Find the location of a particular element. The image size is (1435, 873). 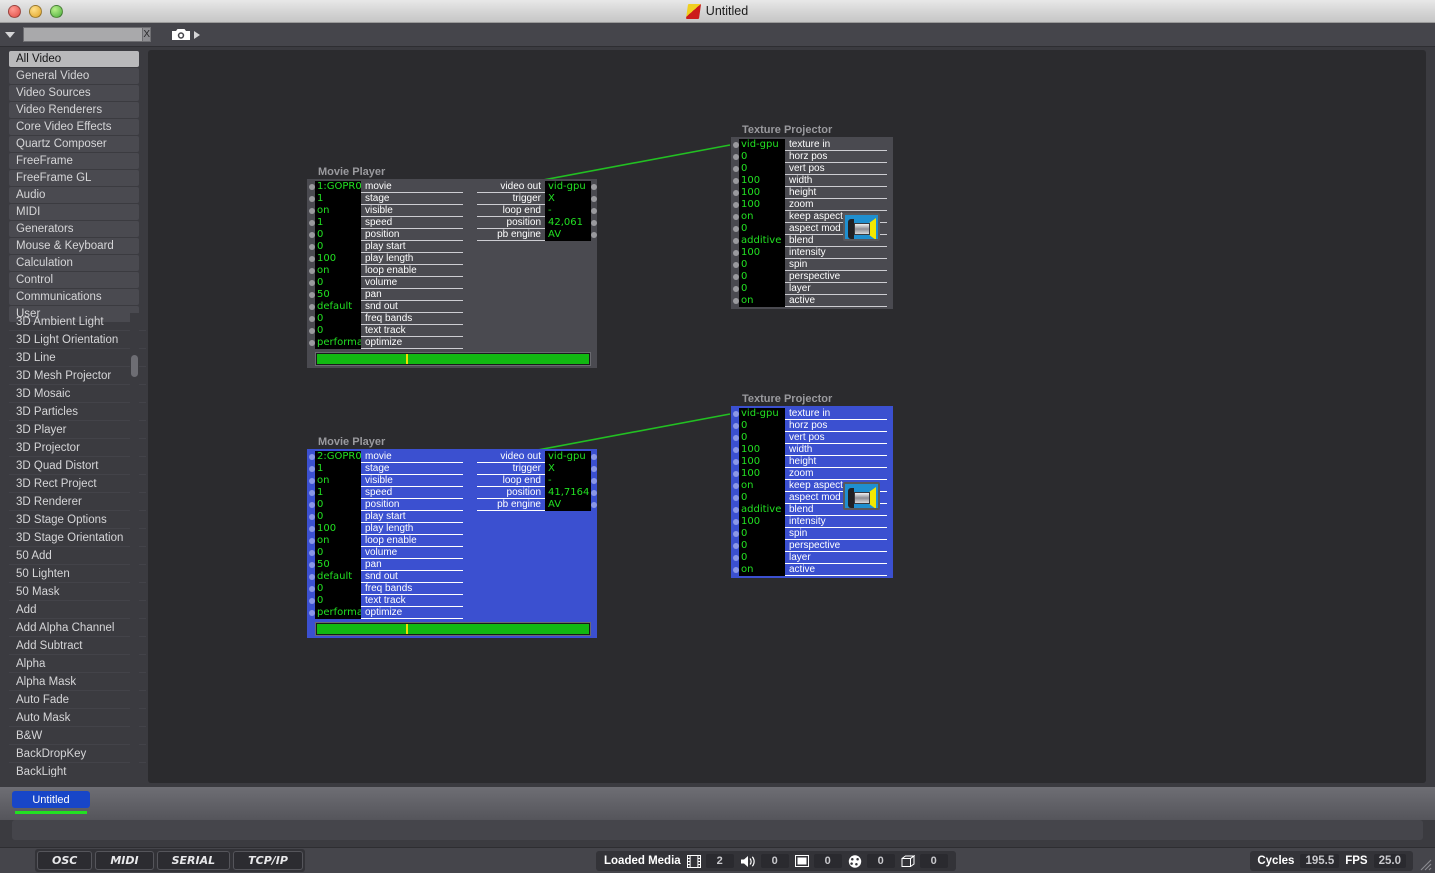

node-list-scroll-thumb is located at coordinates (134, 366).